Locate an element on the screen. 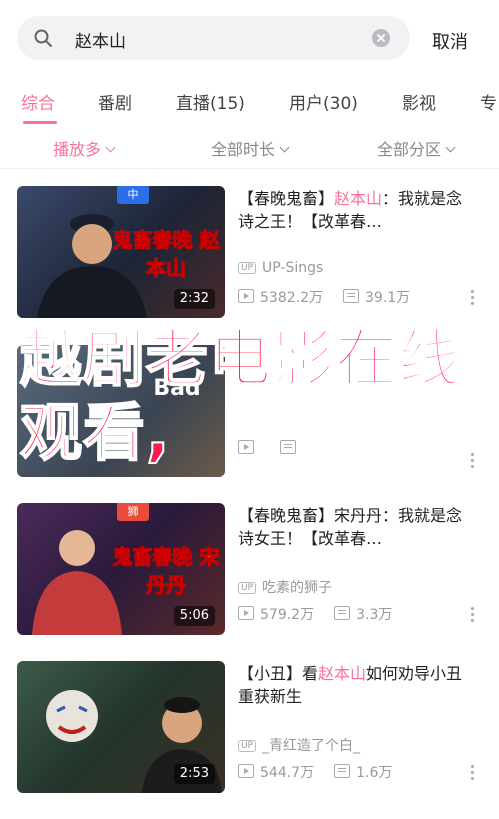 This screenshot has height=819, width=499. uploader-name: 吃素的狮子 is located at coordinates (297, 588).